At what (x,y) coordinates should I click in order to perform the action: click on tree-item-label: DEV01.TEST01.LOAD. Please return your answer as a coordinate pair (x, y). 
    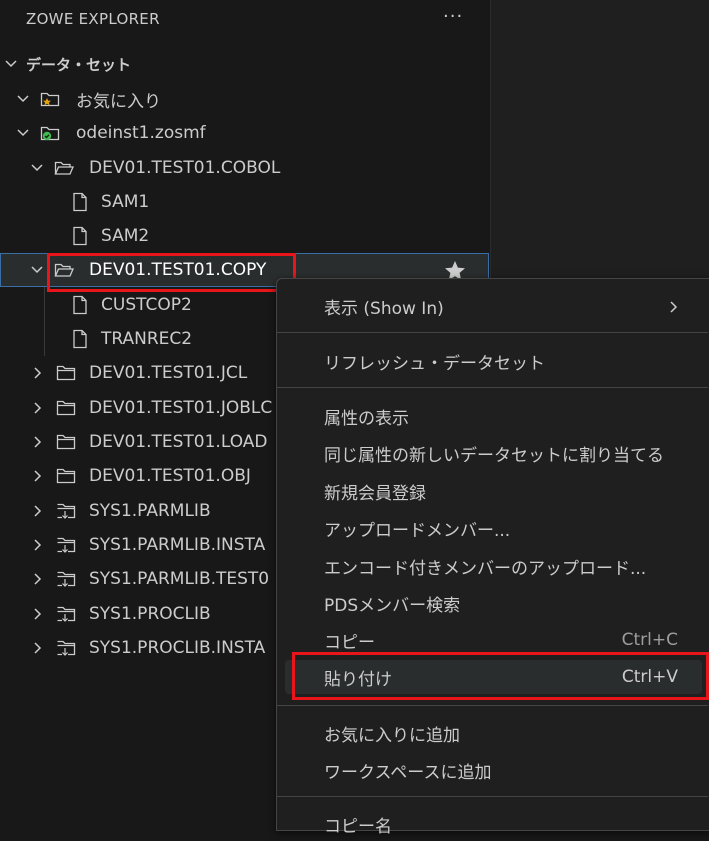
    Looking at the image, I should click on (178, 442).